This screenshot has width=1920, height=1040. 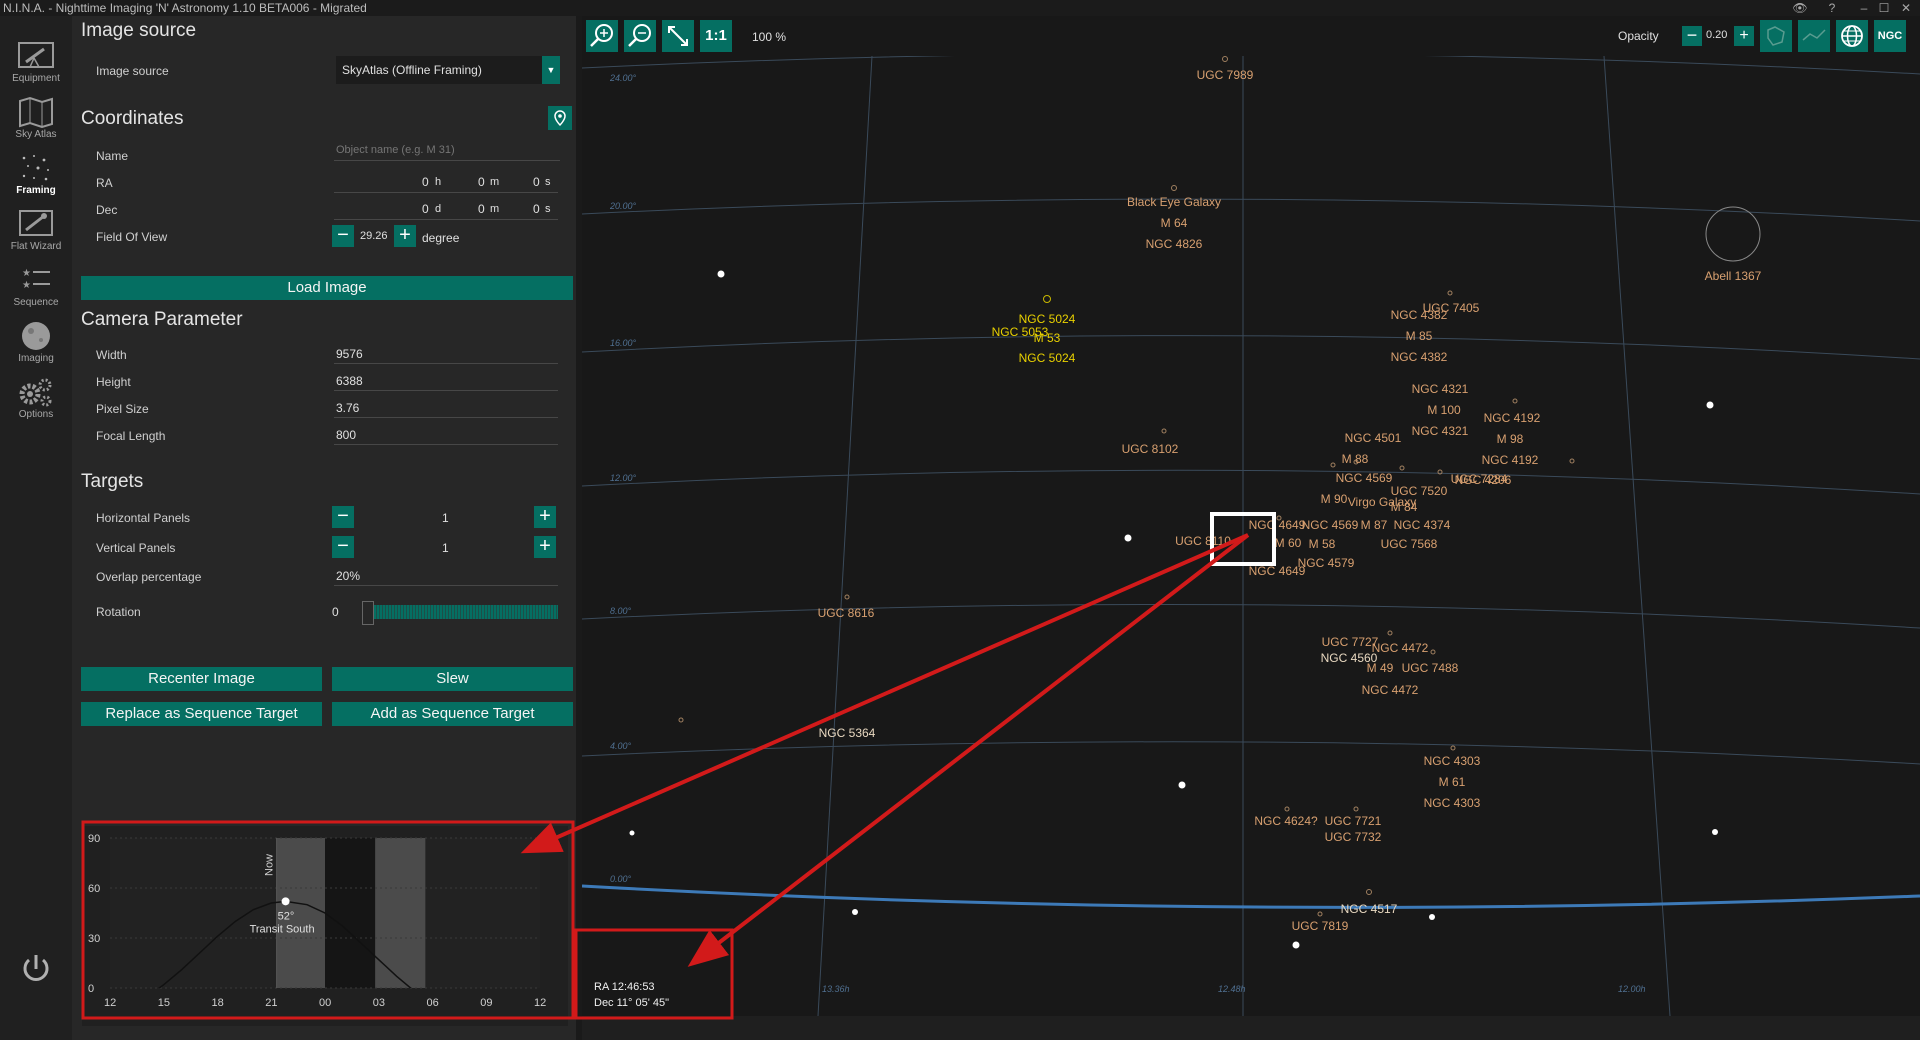 What do you see at coordinates (1174, 202) in the screenshot?
I see `object-label: Black Eye Galaxy` at bounding box center [1174, 202].